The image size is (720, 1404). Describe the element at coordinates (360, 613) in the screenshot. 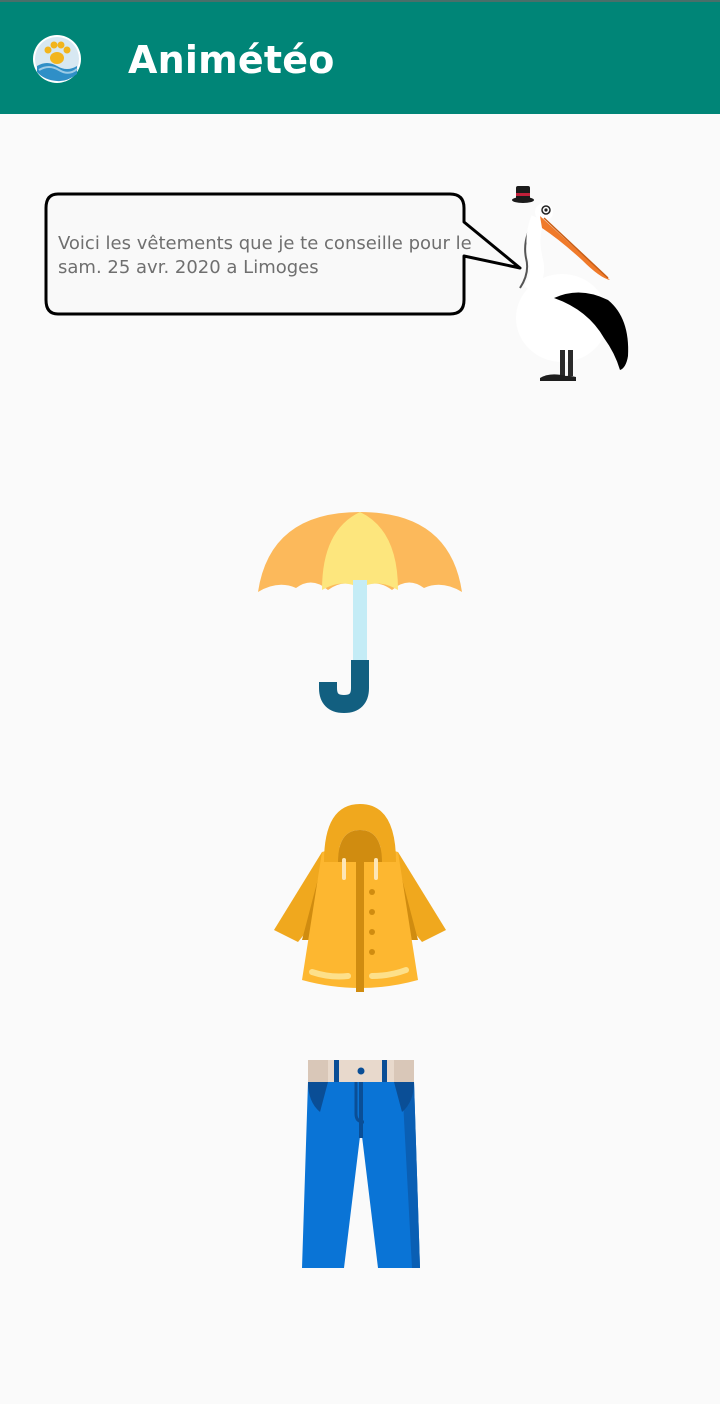

I see `umbrella-icon` at that location.